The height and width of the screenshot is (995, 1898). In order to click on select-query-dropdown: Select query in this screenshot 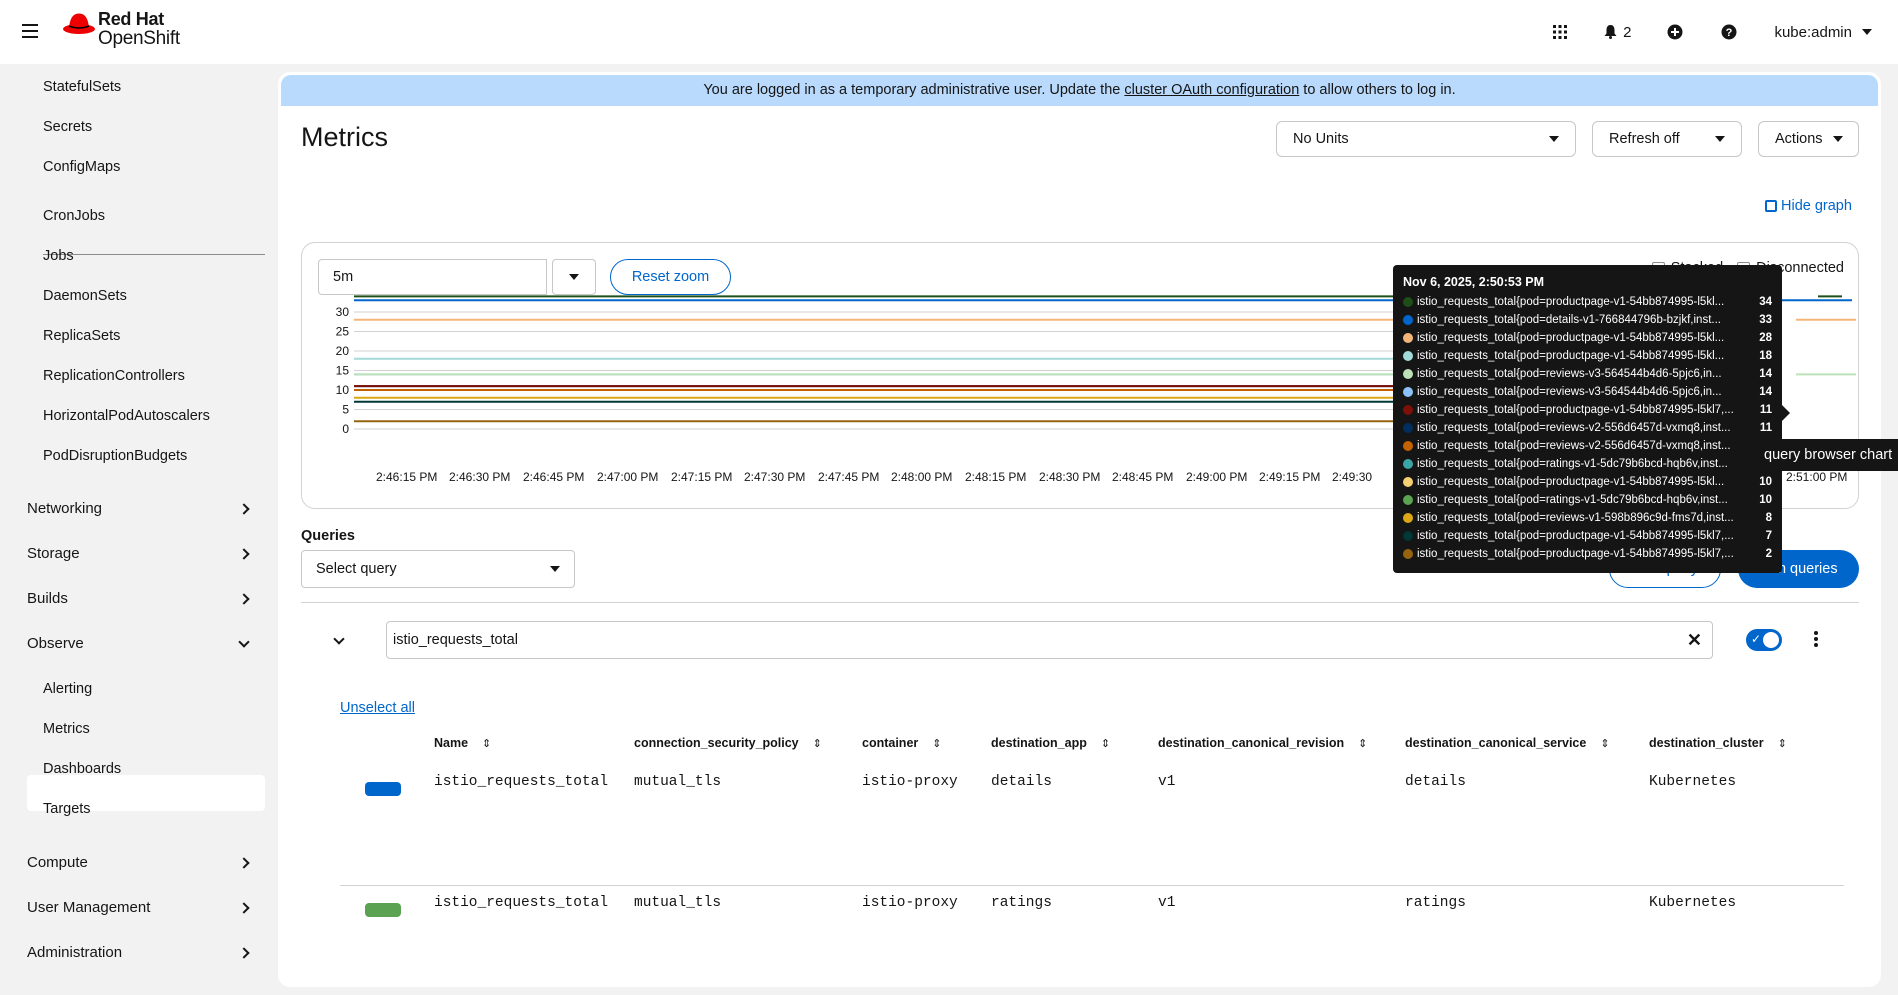, I will do `click(438, 569)`.